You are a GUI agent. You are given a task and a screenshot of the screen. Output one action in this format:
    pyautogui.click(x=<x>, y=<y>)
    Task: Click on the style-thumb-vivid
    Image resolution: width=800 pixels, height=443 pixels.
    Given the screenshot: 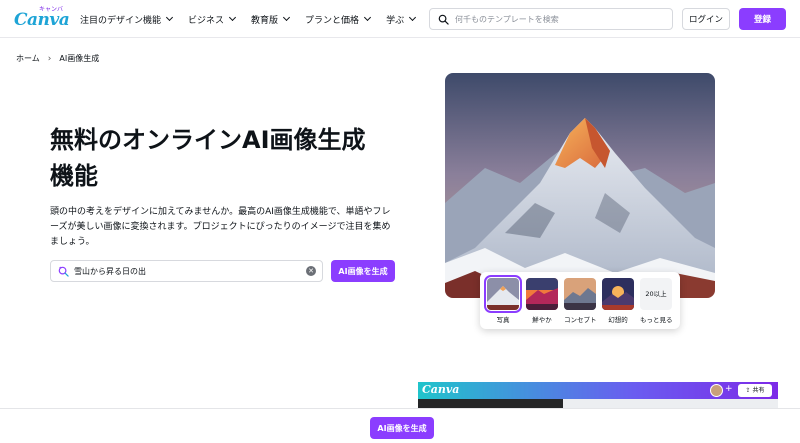 What is the action you would take?
    pyautogui.click(x=542, y=294)
    